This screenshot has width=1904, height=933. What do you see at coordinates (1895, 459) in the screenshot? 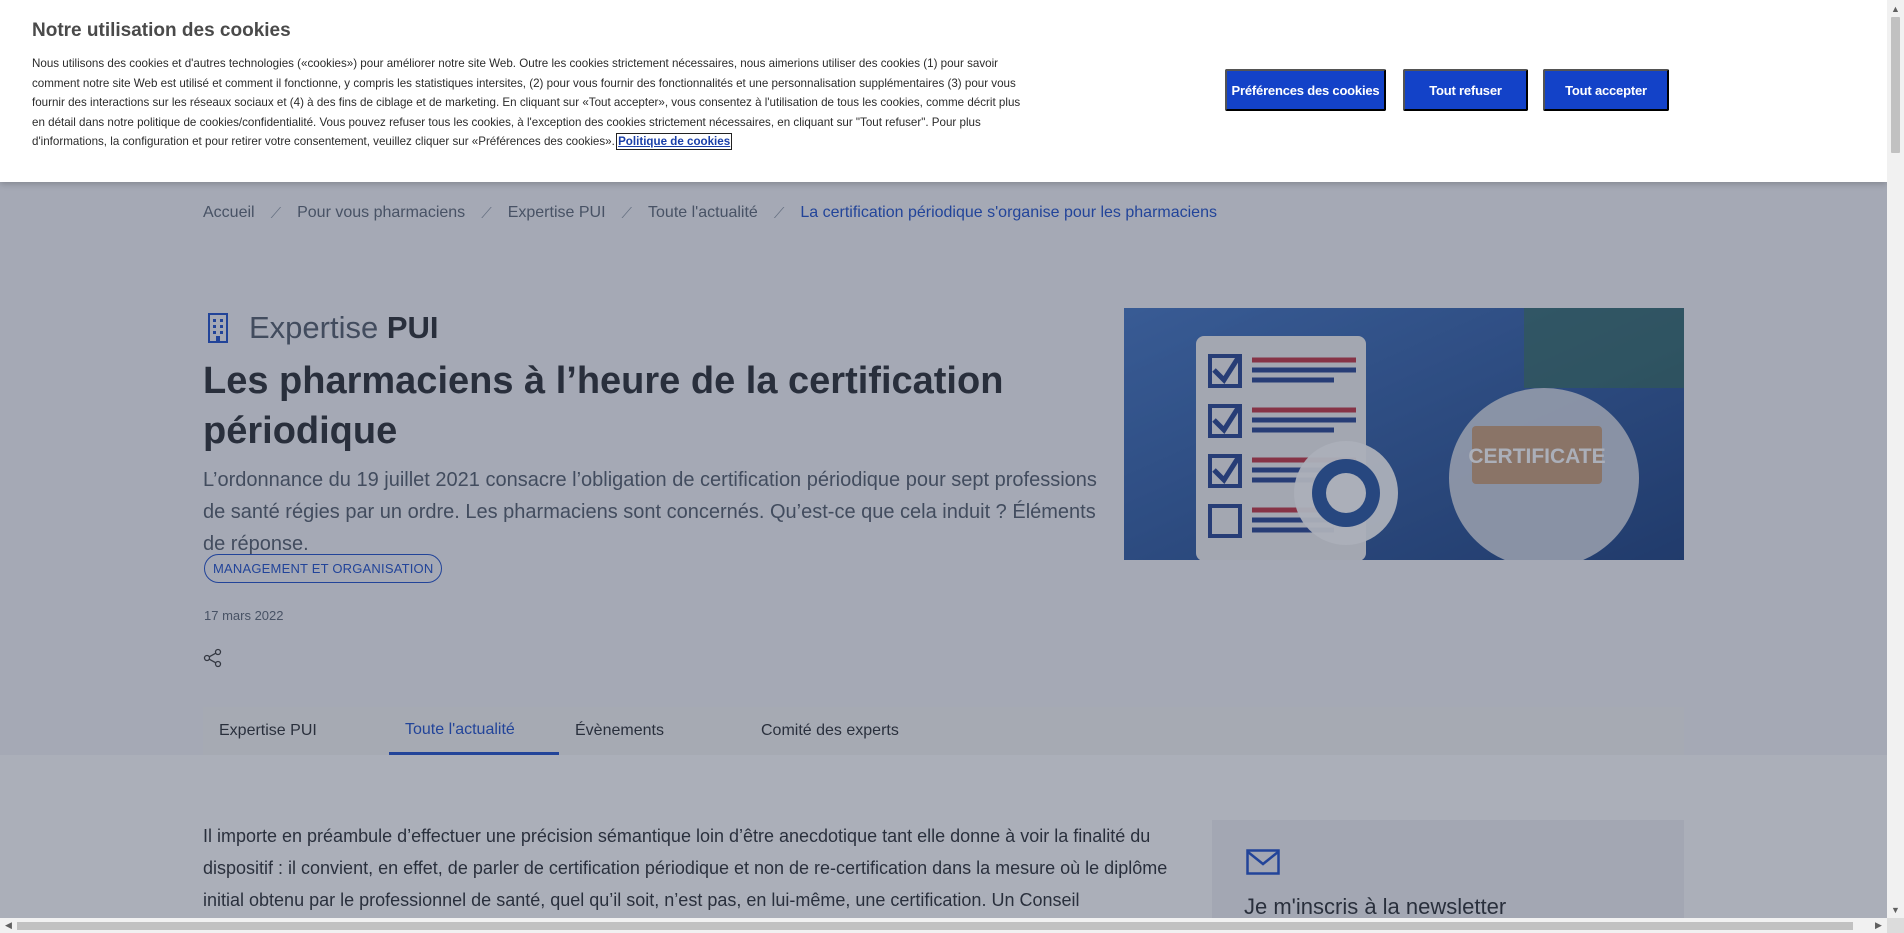
I see `vertical-scrollbar: ▲ ▼` at bounding box center [1895, 459].